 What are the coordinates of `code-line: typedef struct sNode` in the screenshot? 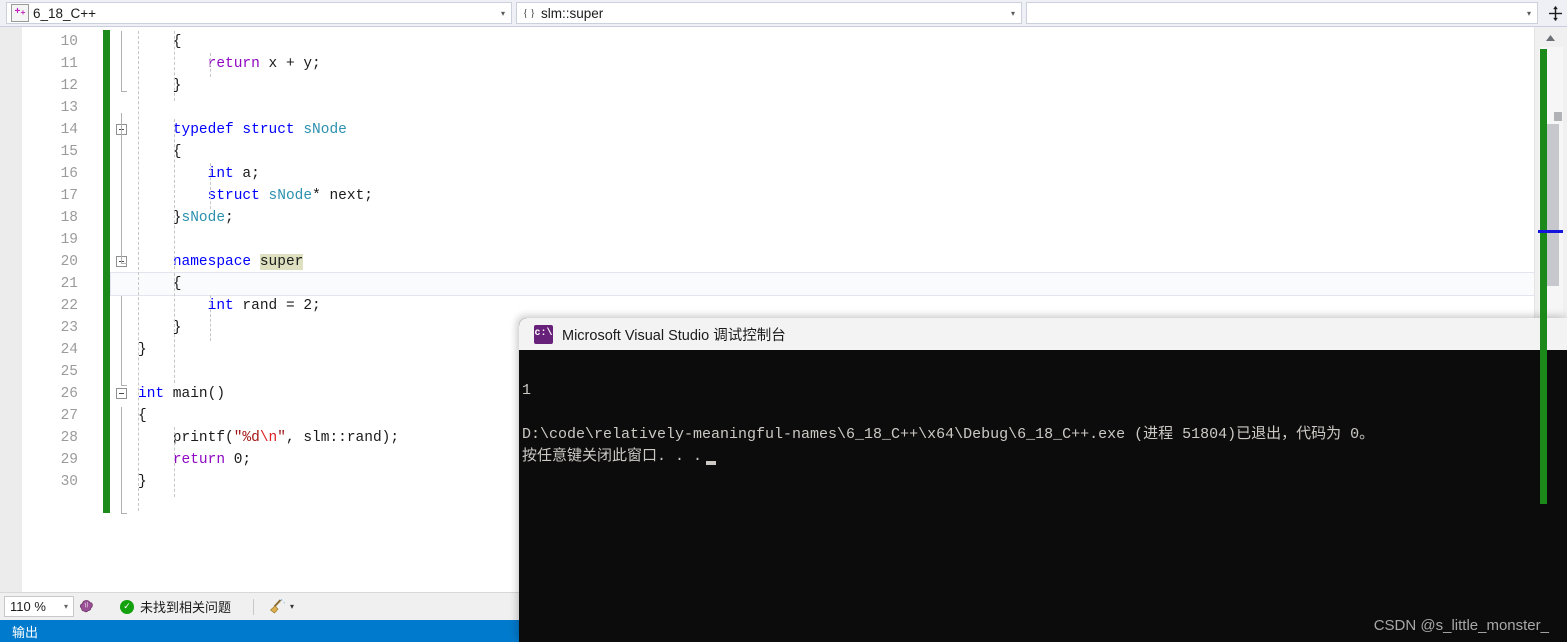 It's located at (242, 130).